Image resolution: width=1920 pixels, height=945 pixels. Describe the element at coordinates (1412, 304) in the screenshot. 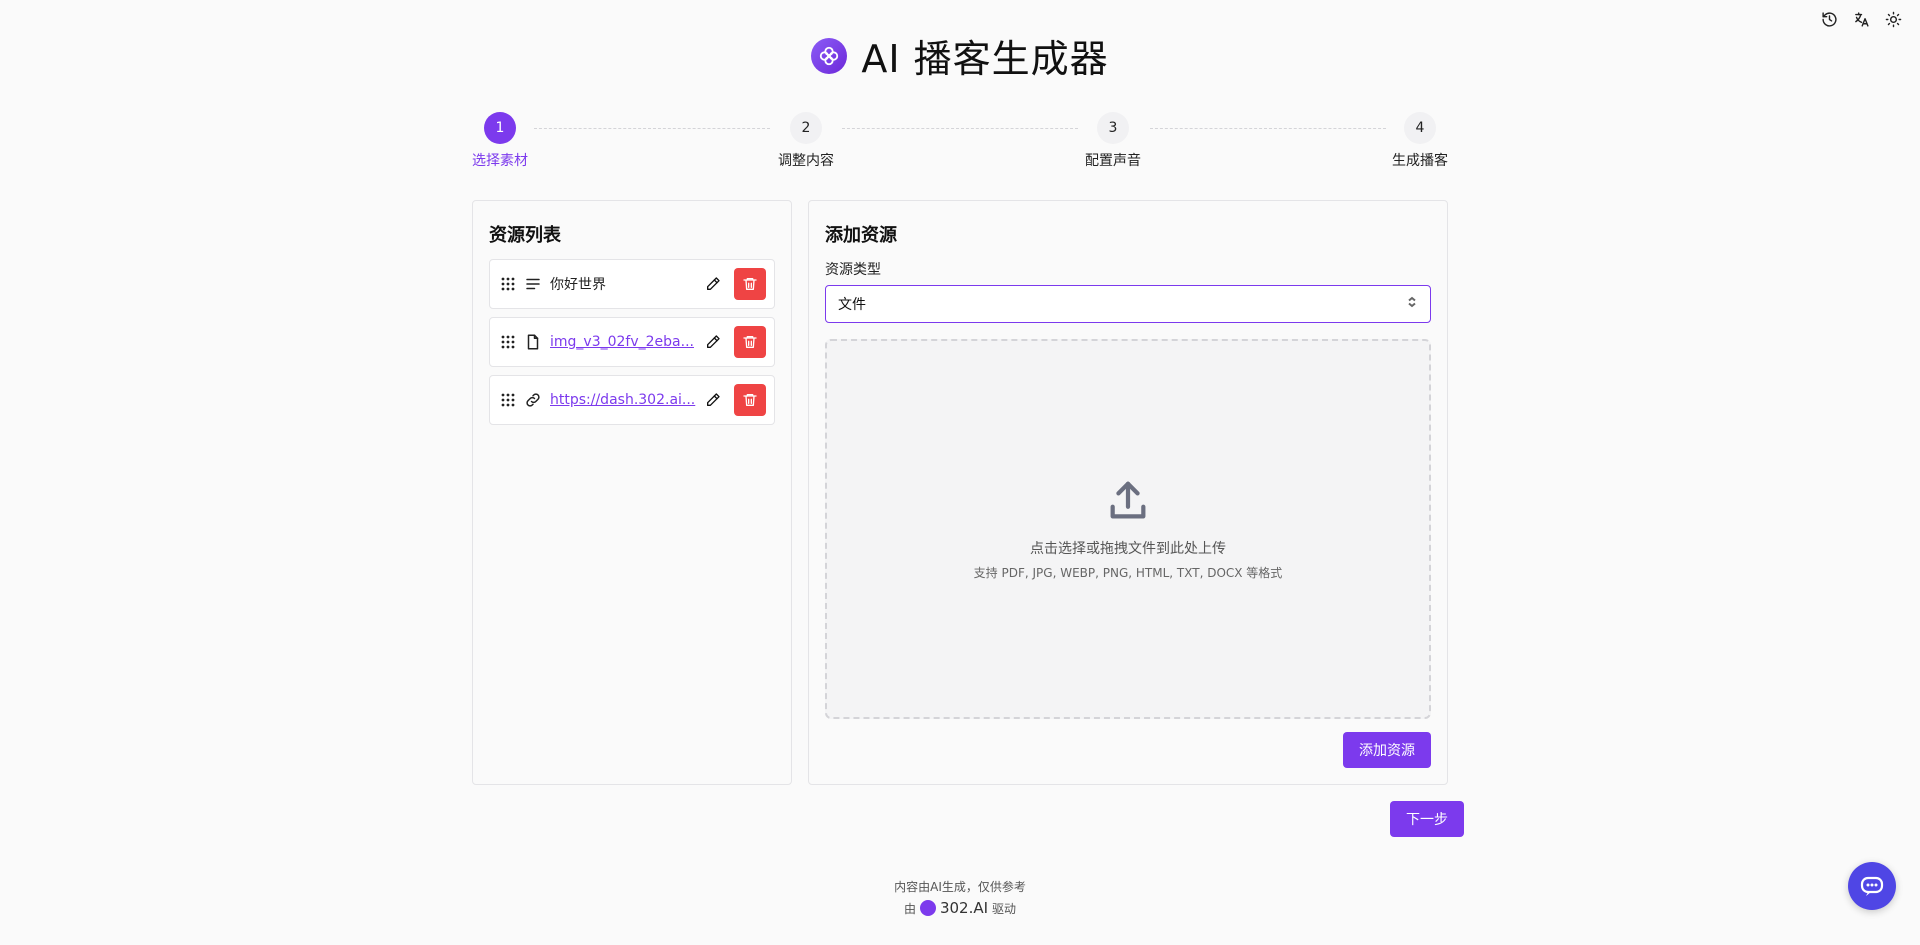

I see `chevron-up-down-icon` at that location.